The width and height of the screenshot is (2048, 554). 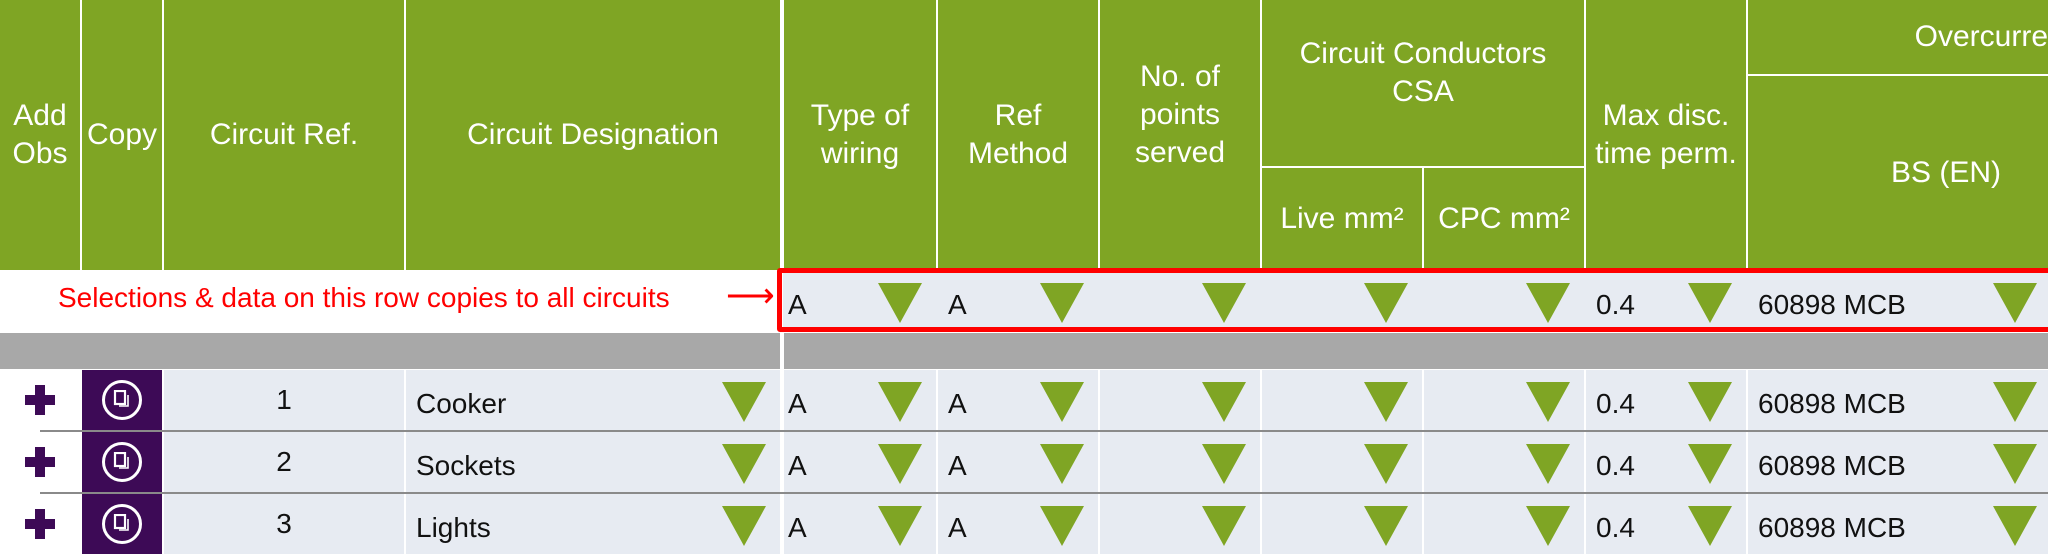 I want to click on header-type-of-wiring: Type of wiring, so click(x=860, y=135).